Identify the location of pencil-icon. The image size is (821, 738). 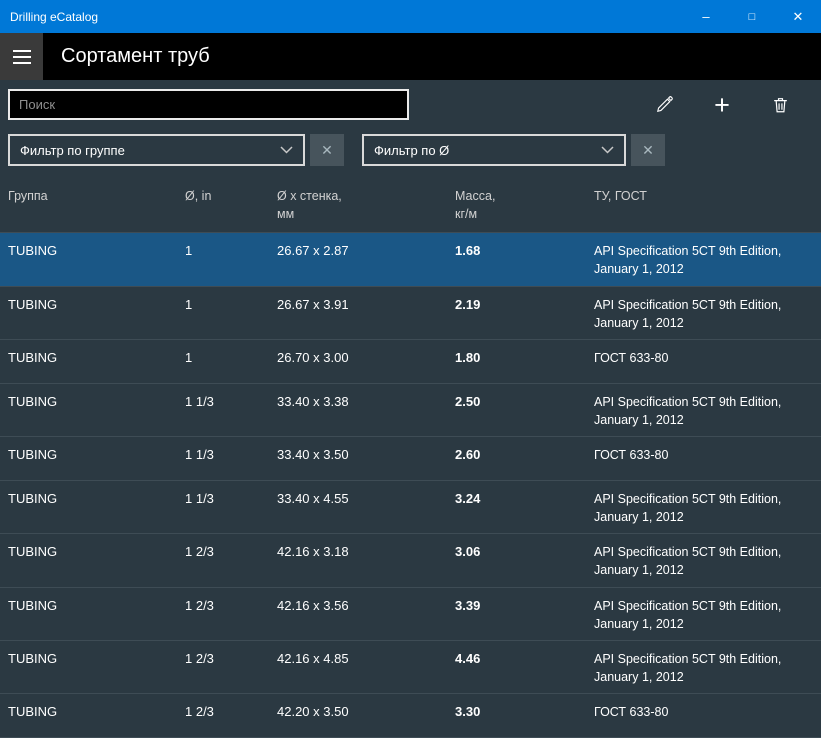
(664, 104).